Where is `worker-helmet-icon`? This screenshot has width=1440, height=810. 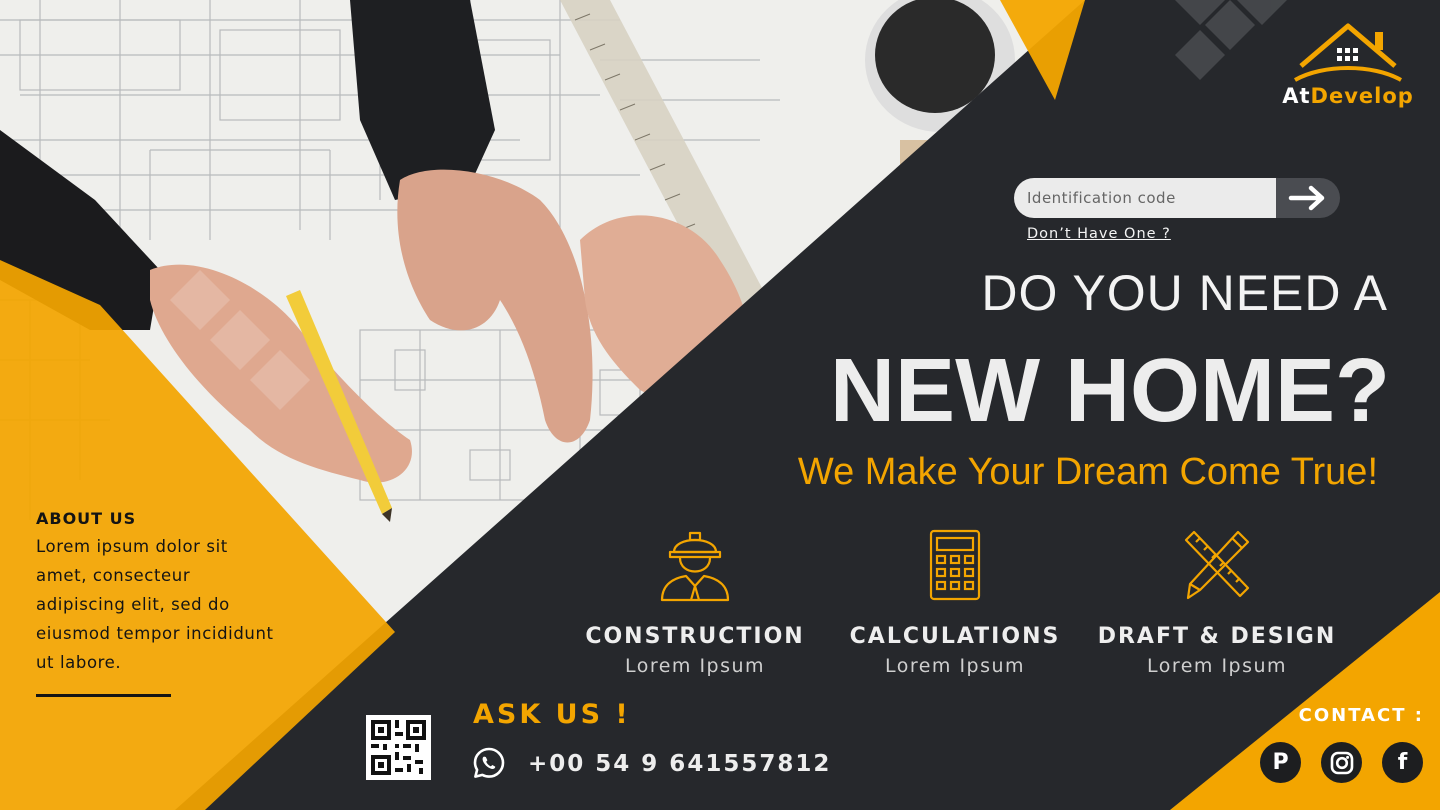 worker-helmet-icon is located at coordinates (695, 566).